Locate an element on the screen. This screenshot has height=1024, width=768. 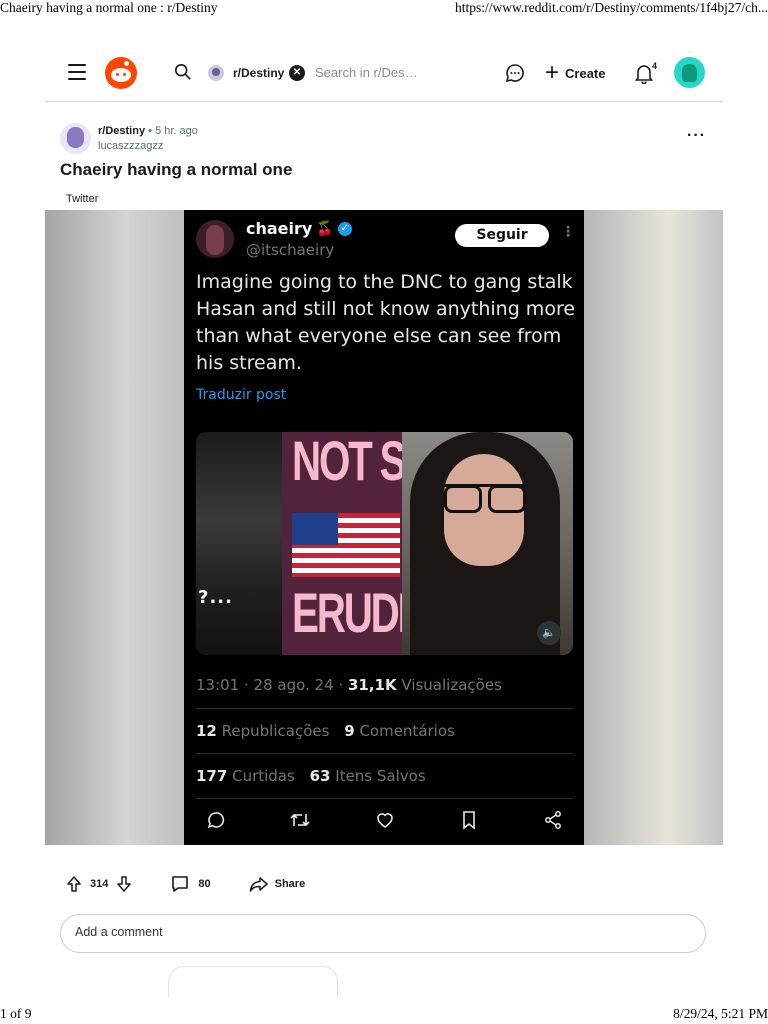
us-flag is located at coordinates (346, 545).